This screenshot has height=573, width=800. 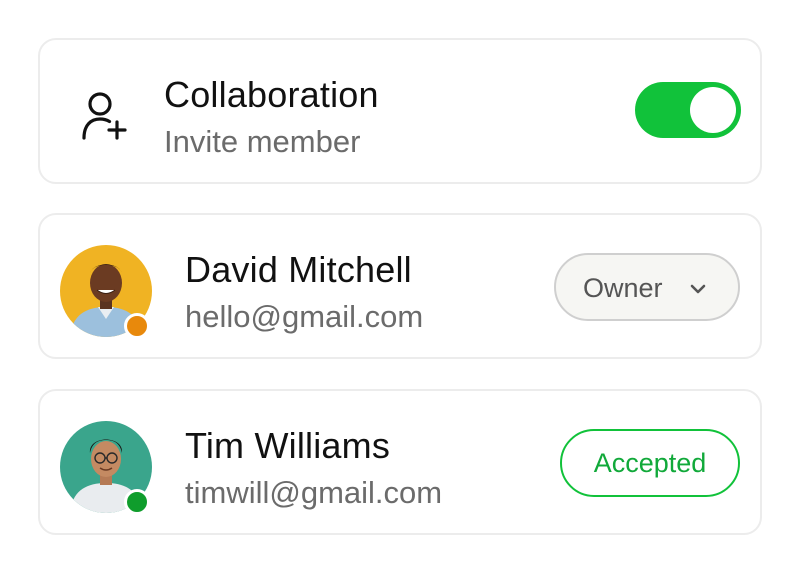 I want to click on invite-member-label: Invite member, so click(x=262, y=142).